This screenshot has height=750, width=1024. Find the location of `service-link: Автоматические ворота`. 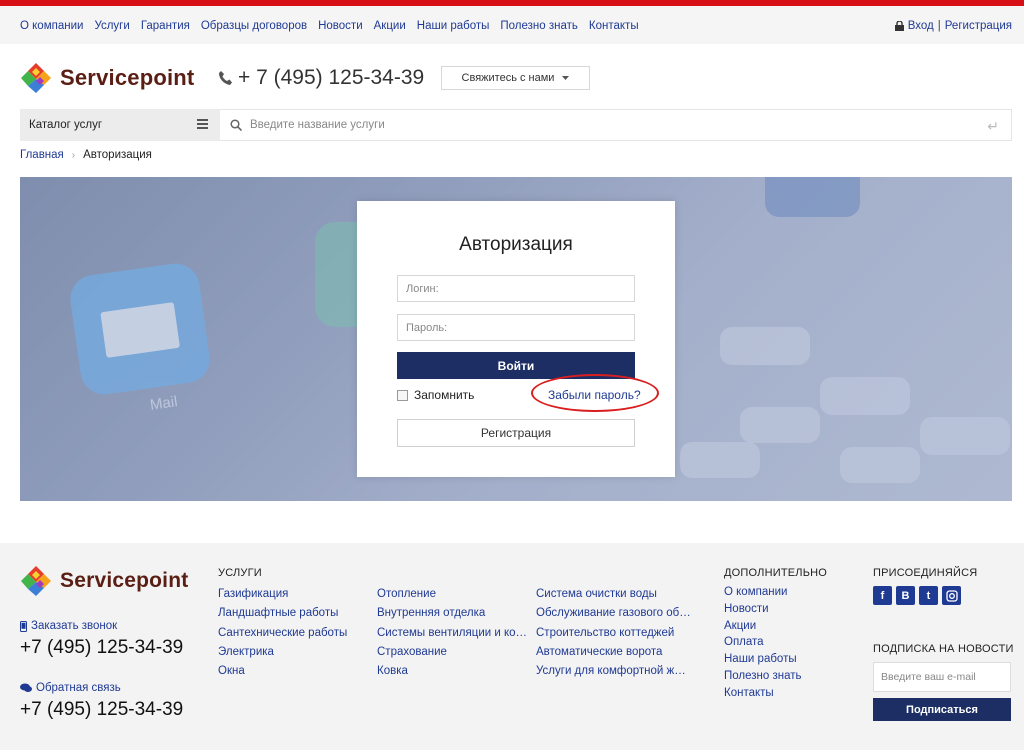

service-link: Автоматические ворота is located at coordinates (614, 655).